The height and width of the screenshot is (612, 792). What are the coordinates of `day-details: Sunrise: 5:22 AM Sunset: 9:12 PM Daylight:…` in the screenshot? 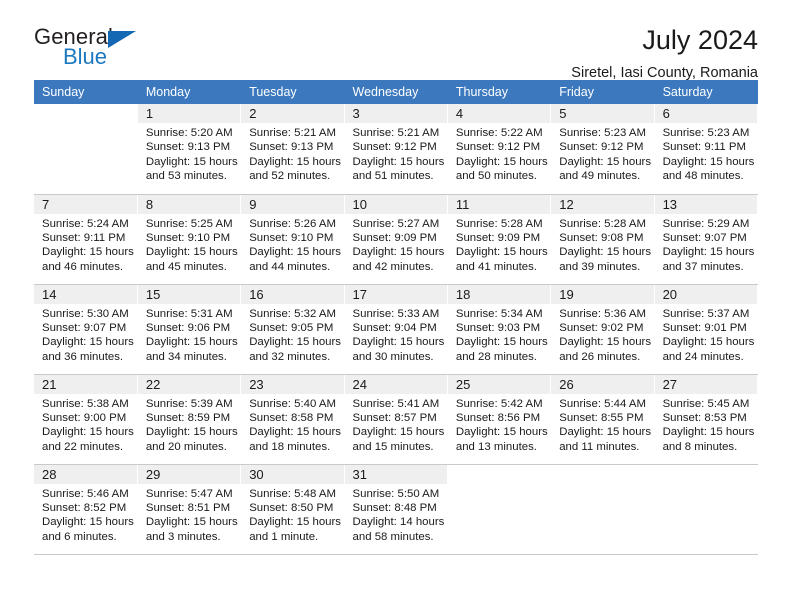 It's located at (499, 153).